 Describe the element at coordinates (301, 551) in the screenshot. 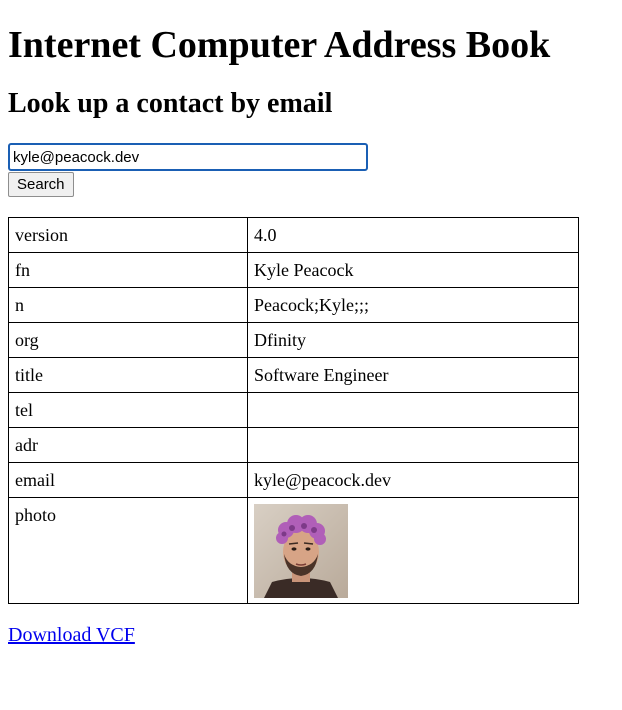

I see `contact-photo` at that location.